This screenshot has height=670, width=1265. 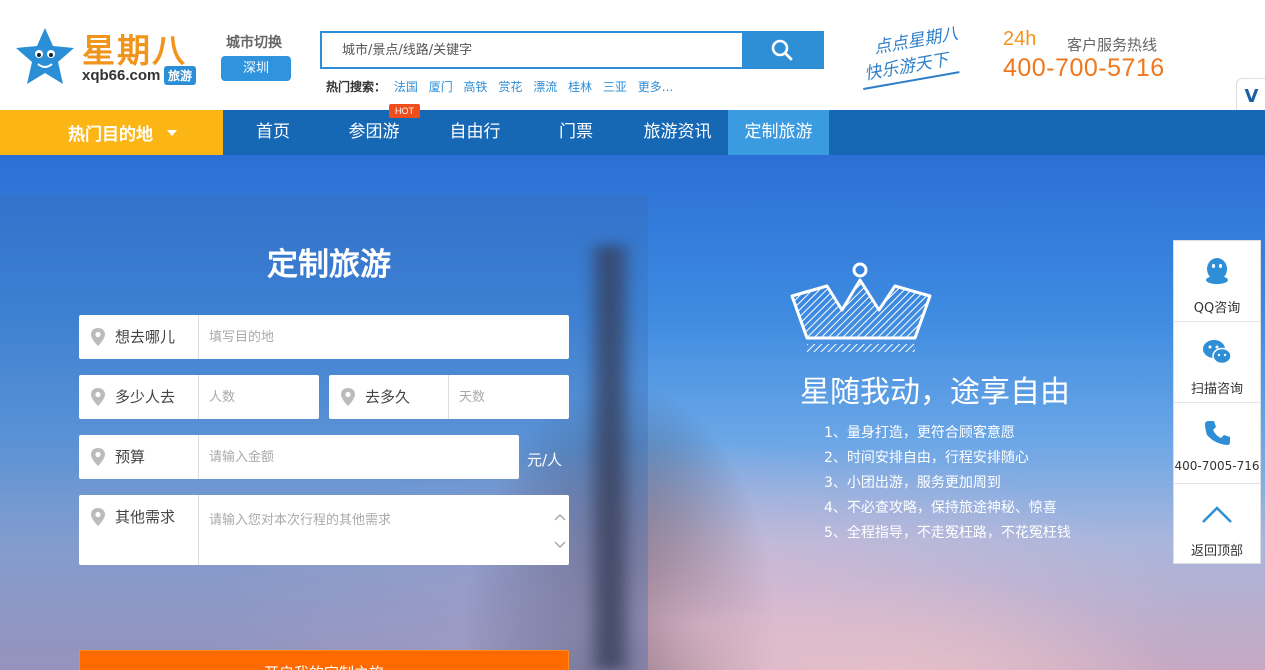 I want to click on hot-search-link: 法国, so click(x=406, y=87).